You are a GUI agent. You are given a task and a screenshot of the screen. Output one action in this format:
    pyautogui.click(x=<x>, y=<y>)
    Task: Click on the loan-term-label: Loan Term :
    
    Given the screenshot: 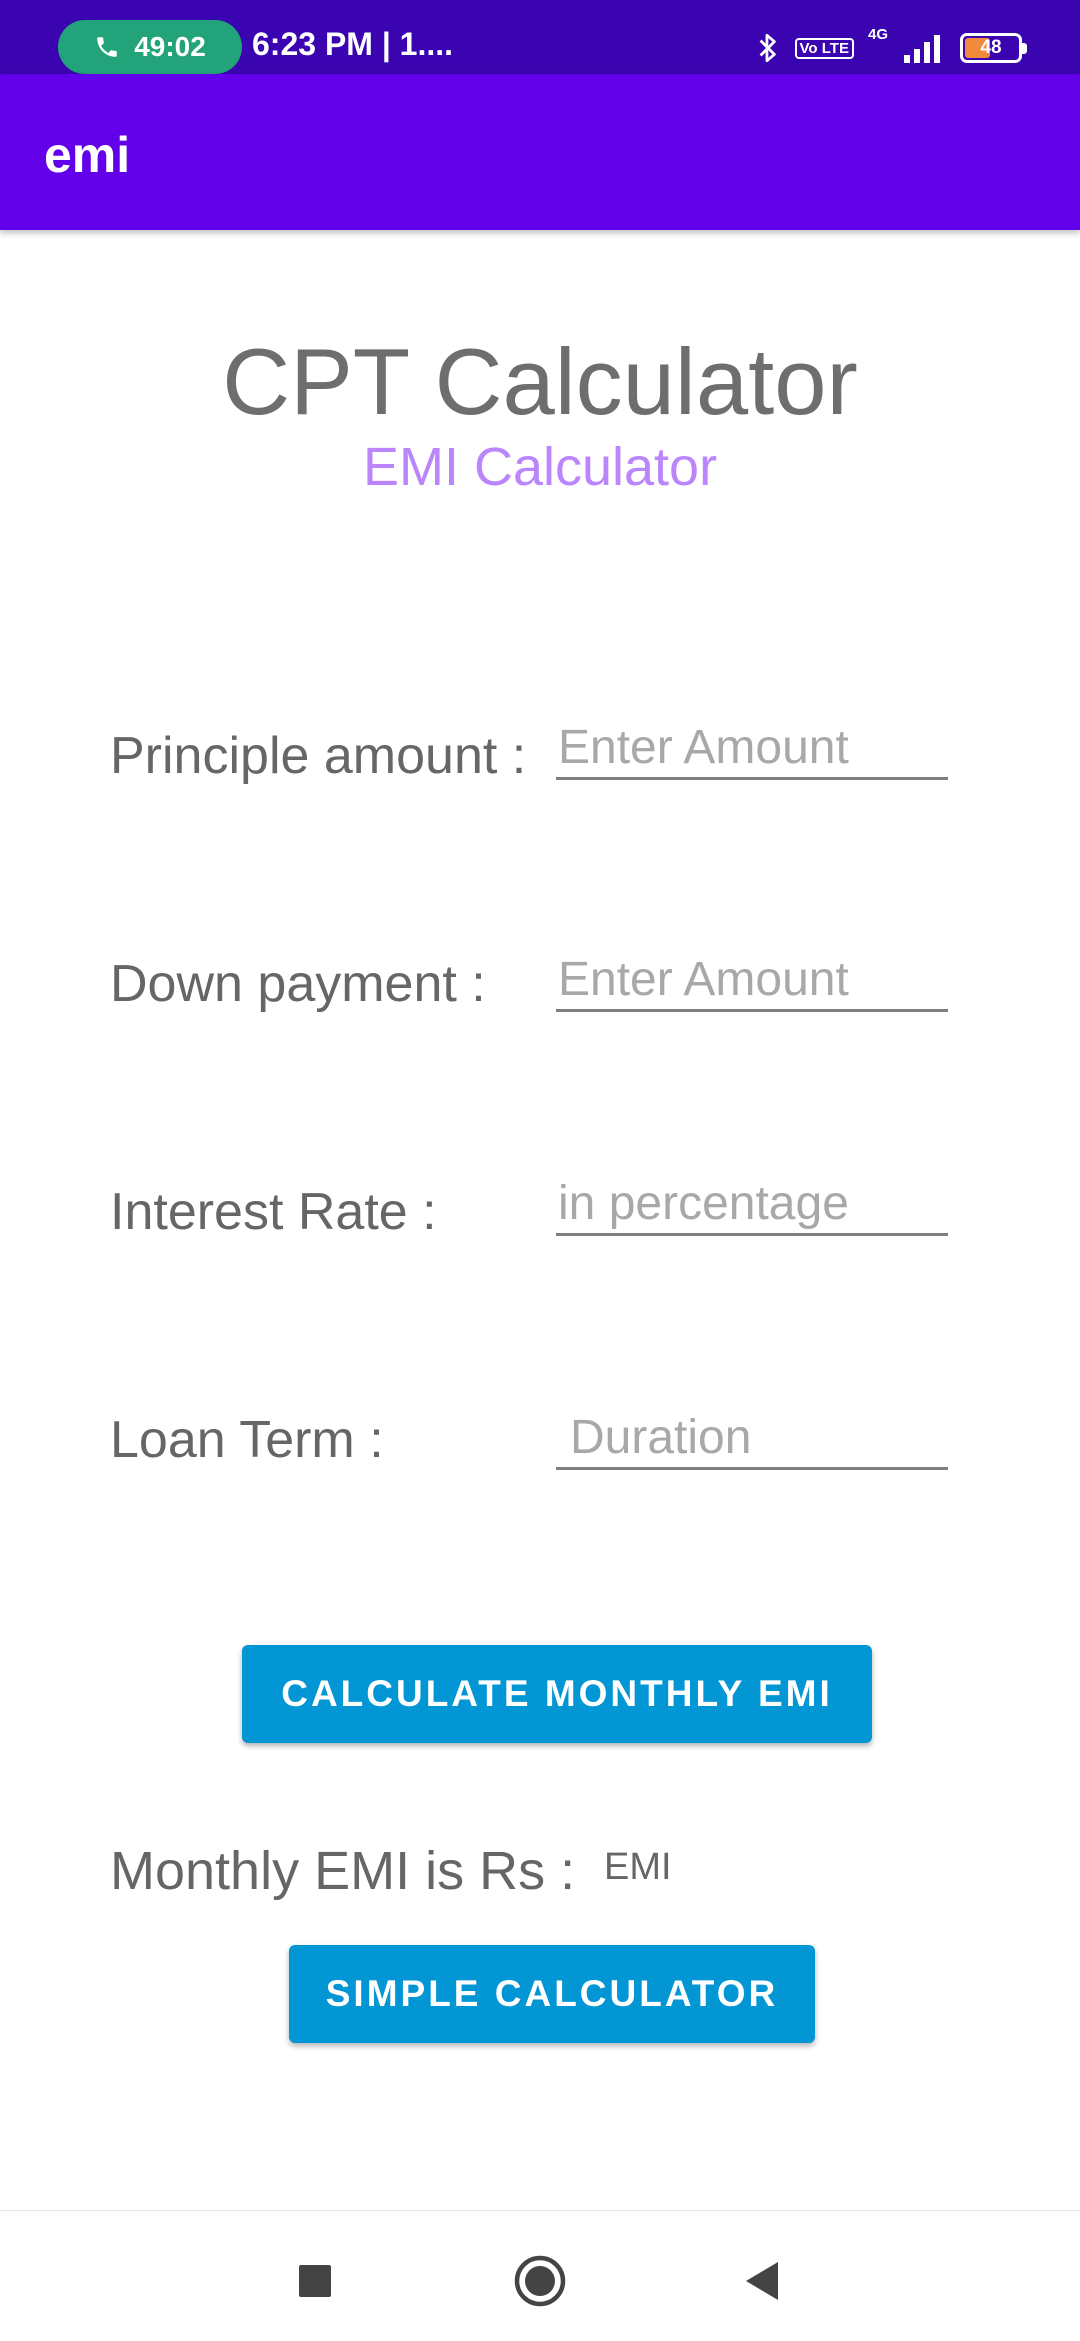 What is the action you would take?
    pyautogui.click(x=247, y=1440)
    